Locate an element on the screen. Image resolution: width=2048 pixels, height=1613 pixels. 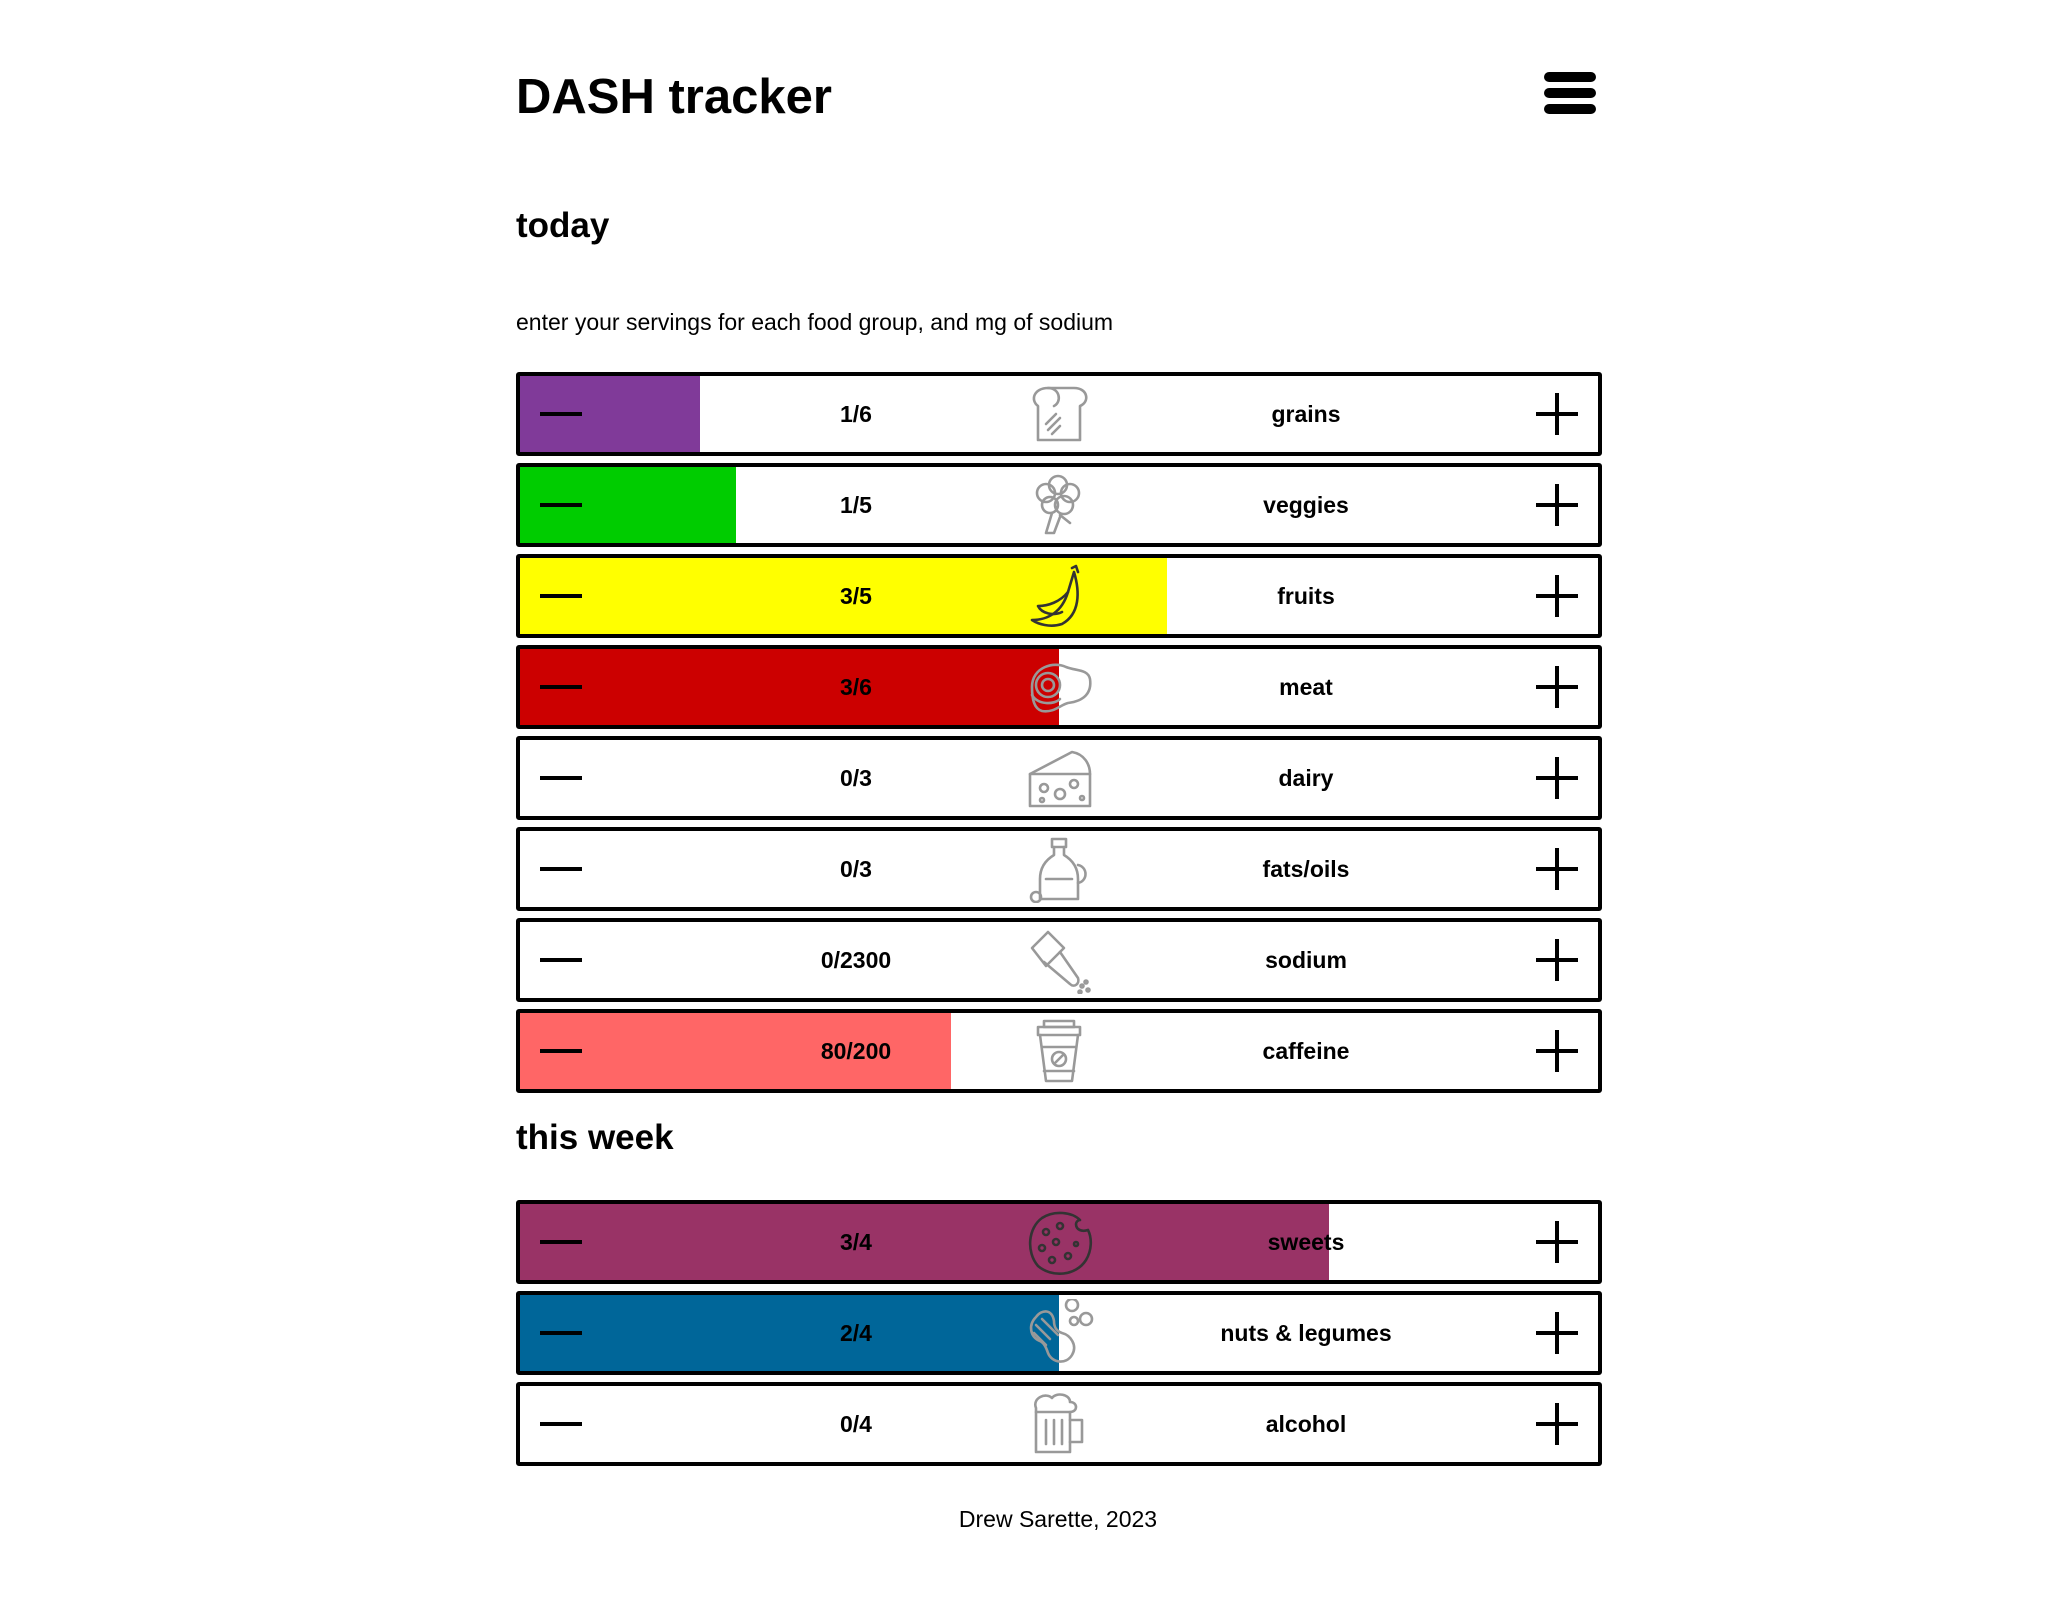
bread-icon is located at coordinates (1059, 414).